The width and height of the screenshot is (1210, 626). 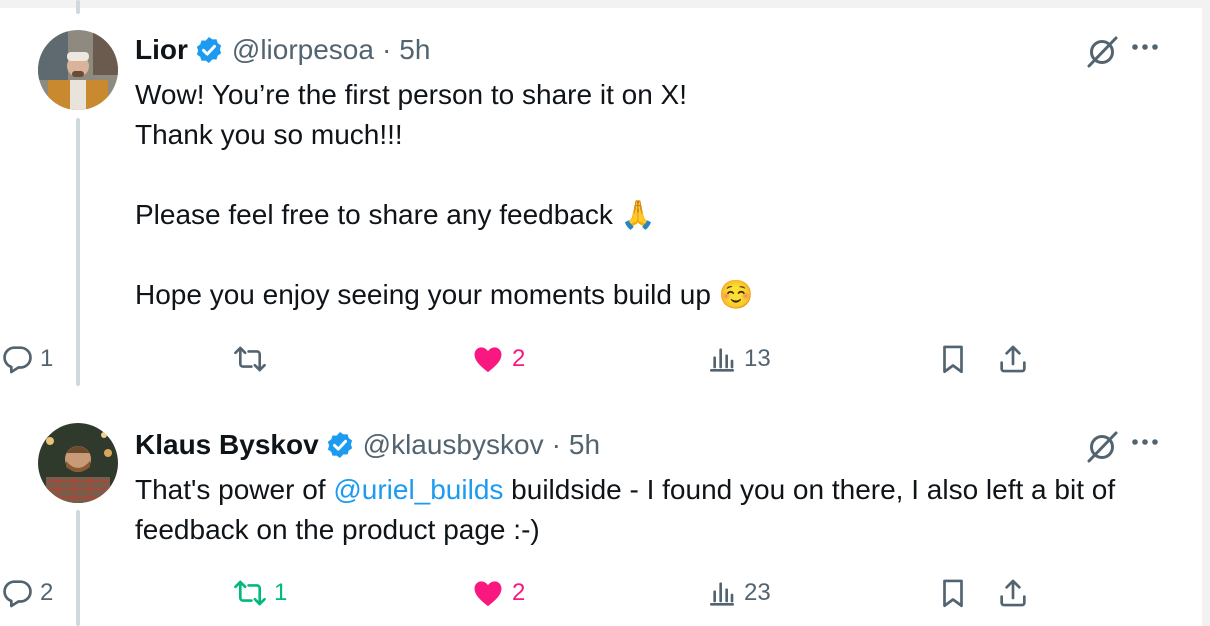 I want to click on tweet-actions: 2 1 2 23, so click(x=520, y=593).